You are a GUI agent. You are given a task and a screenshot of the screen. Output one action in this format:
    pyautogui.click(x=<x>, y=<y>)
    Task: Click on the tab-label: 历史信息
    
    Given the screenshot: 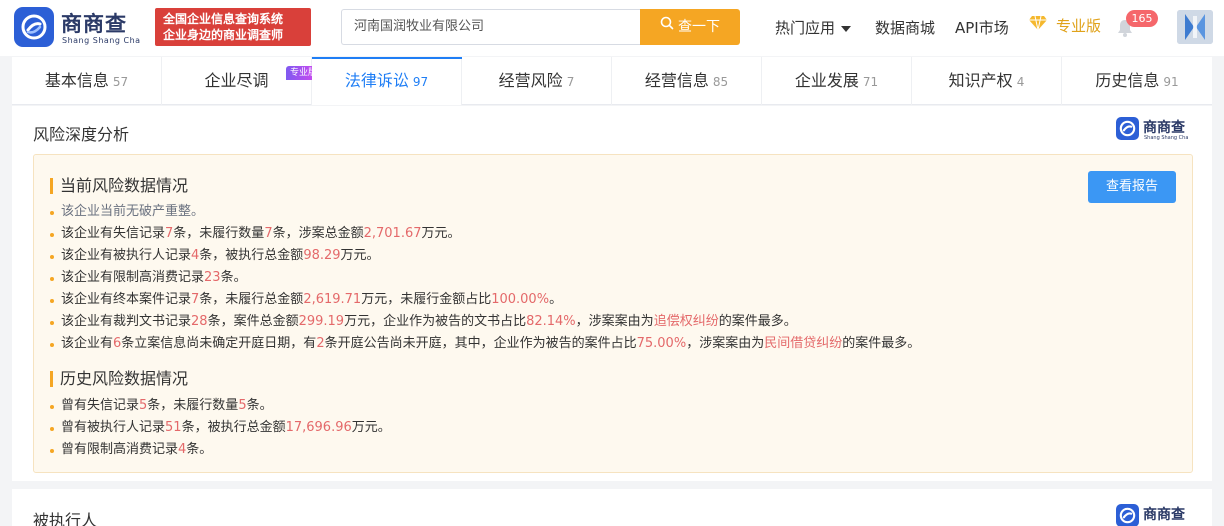 What is the action you would take?
    pyautogui.click(x=1127, y=80)
    